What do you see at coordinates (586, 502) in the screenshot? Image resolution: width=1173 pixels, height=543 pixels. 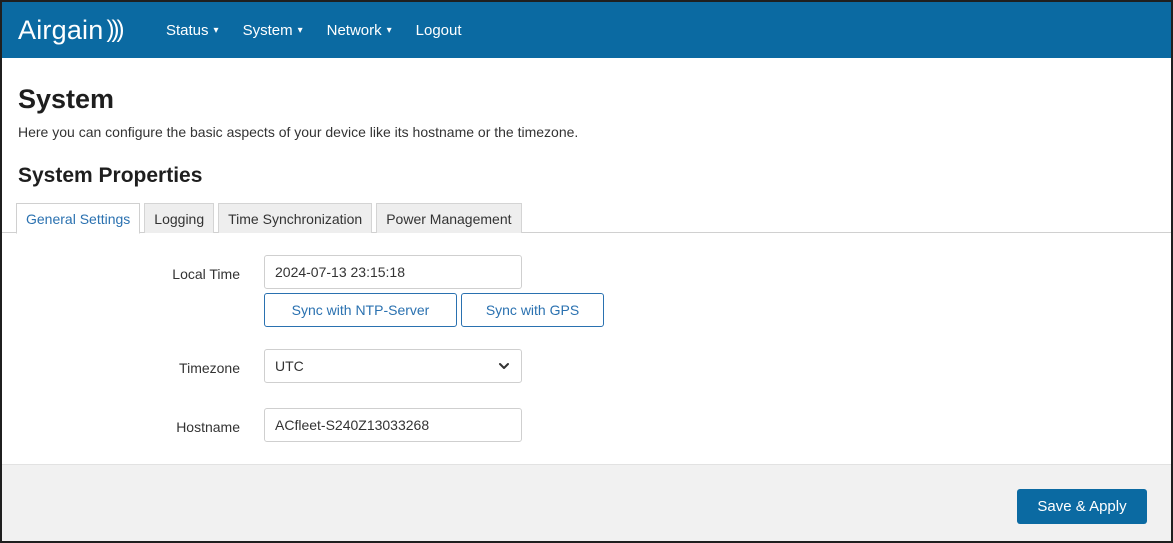 I see `form-footer` at bounding box center [586, 502].